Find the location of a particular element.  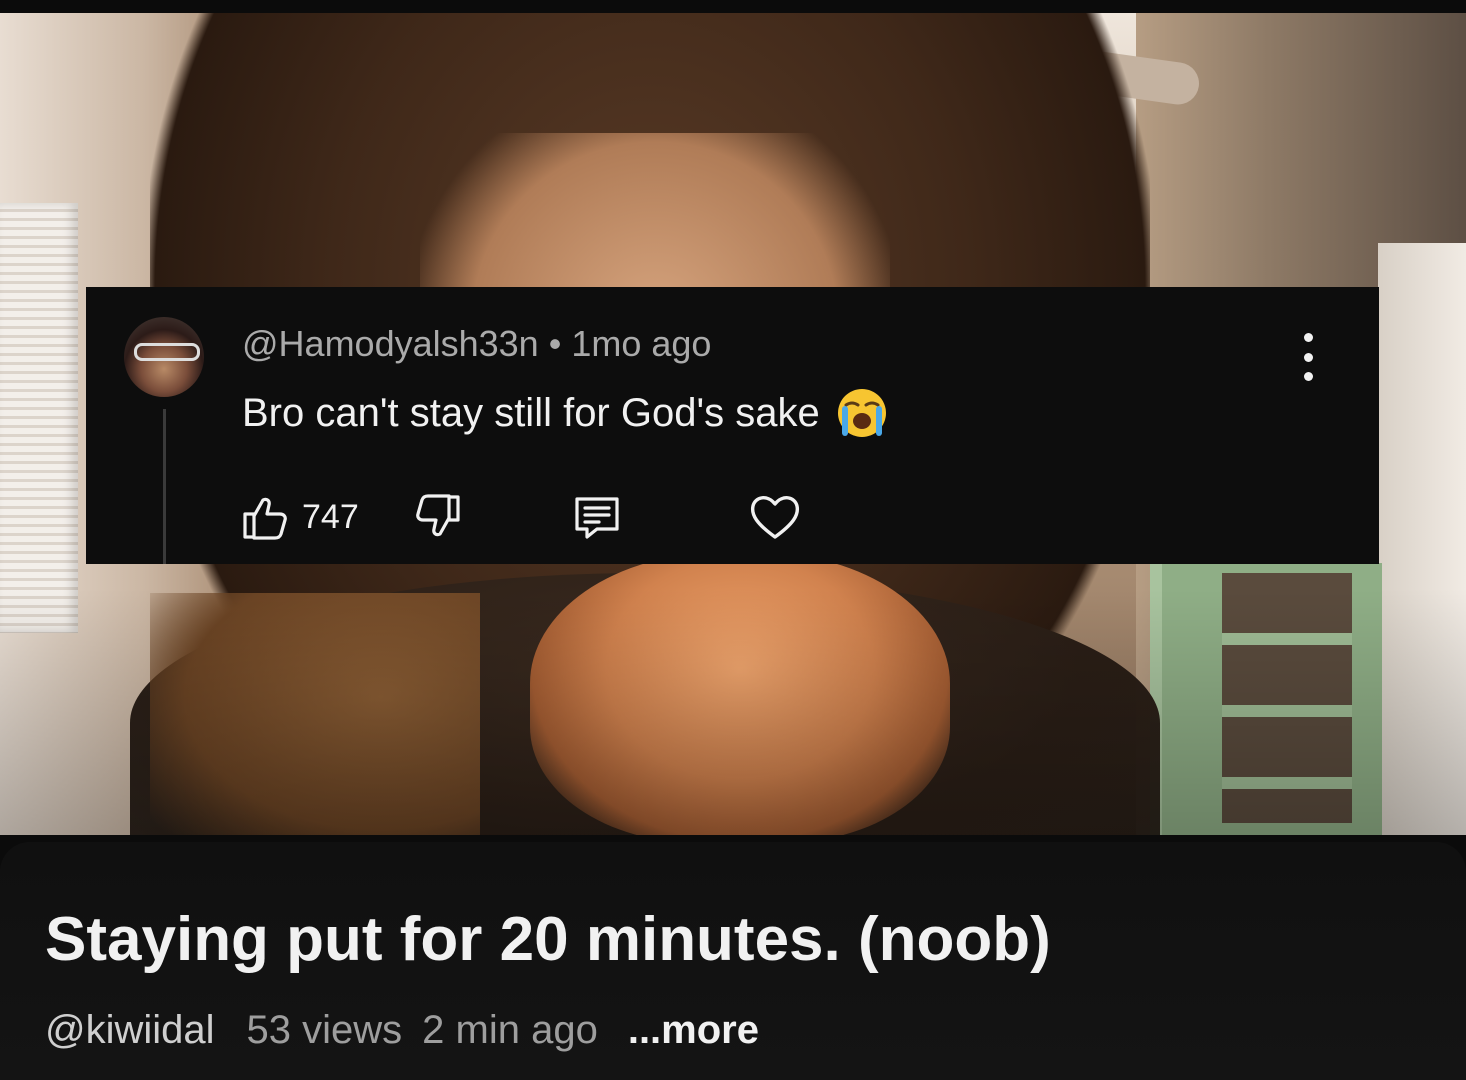

heart-button is located at coordinates (775, 517).